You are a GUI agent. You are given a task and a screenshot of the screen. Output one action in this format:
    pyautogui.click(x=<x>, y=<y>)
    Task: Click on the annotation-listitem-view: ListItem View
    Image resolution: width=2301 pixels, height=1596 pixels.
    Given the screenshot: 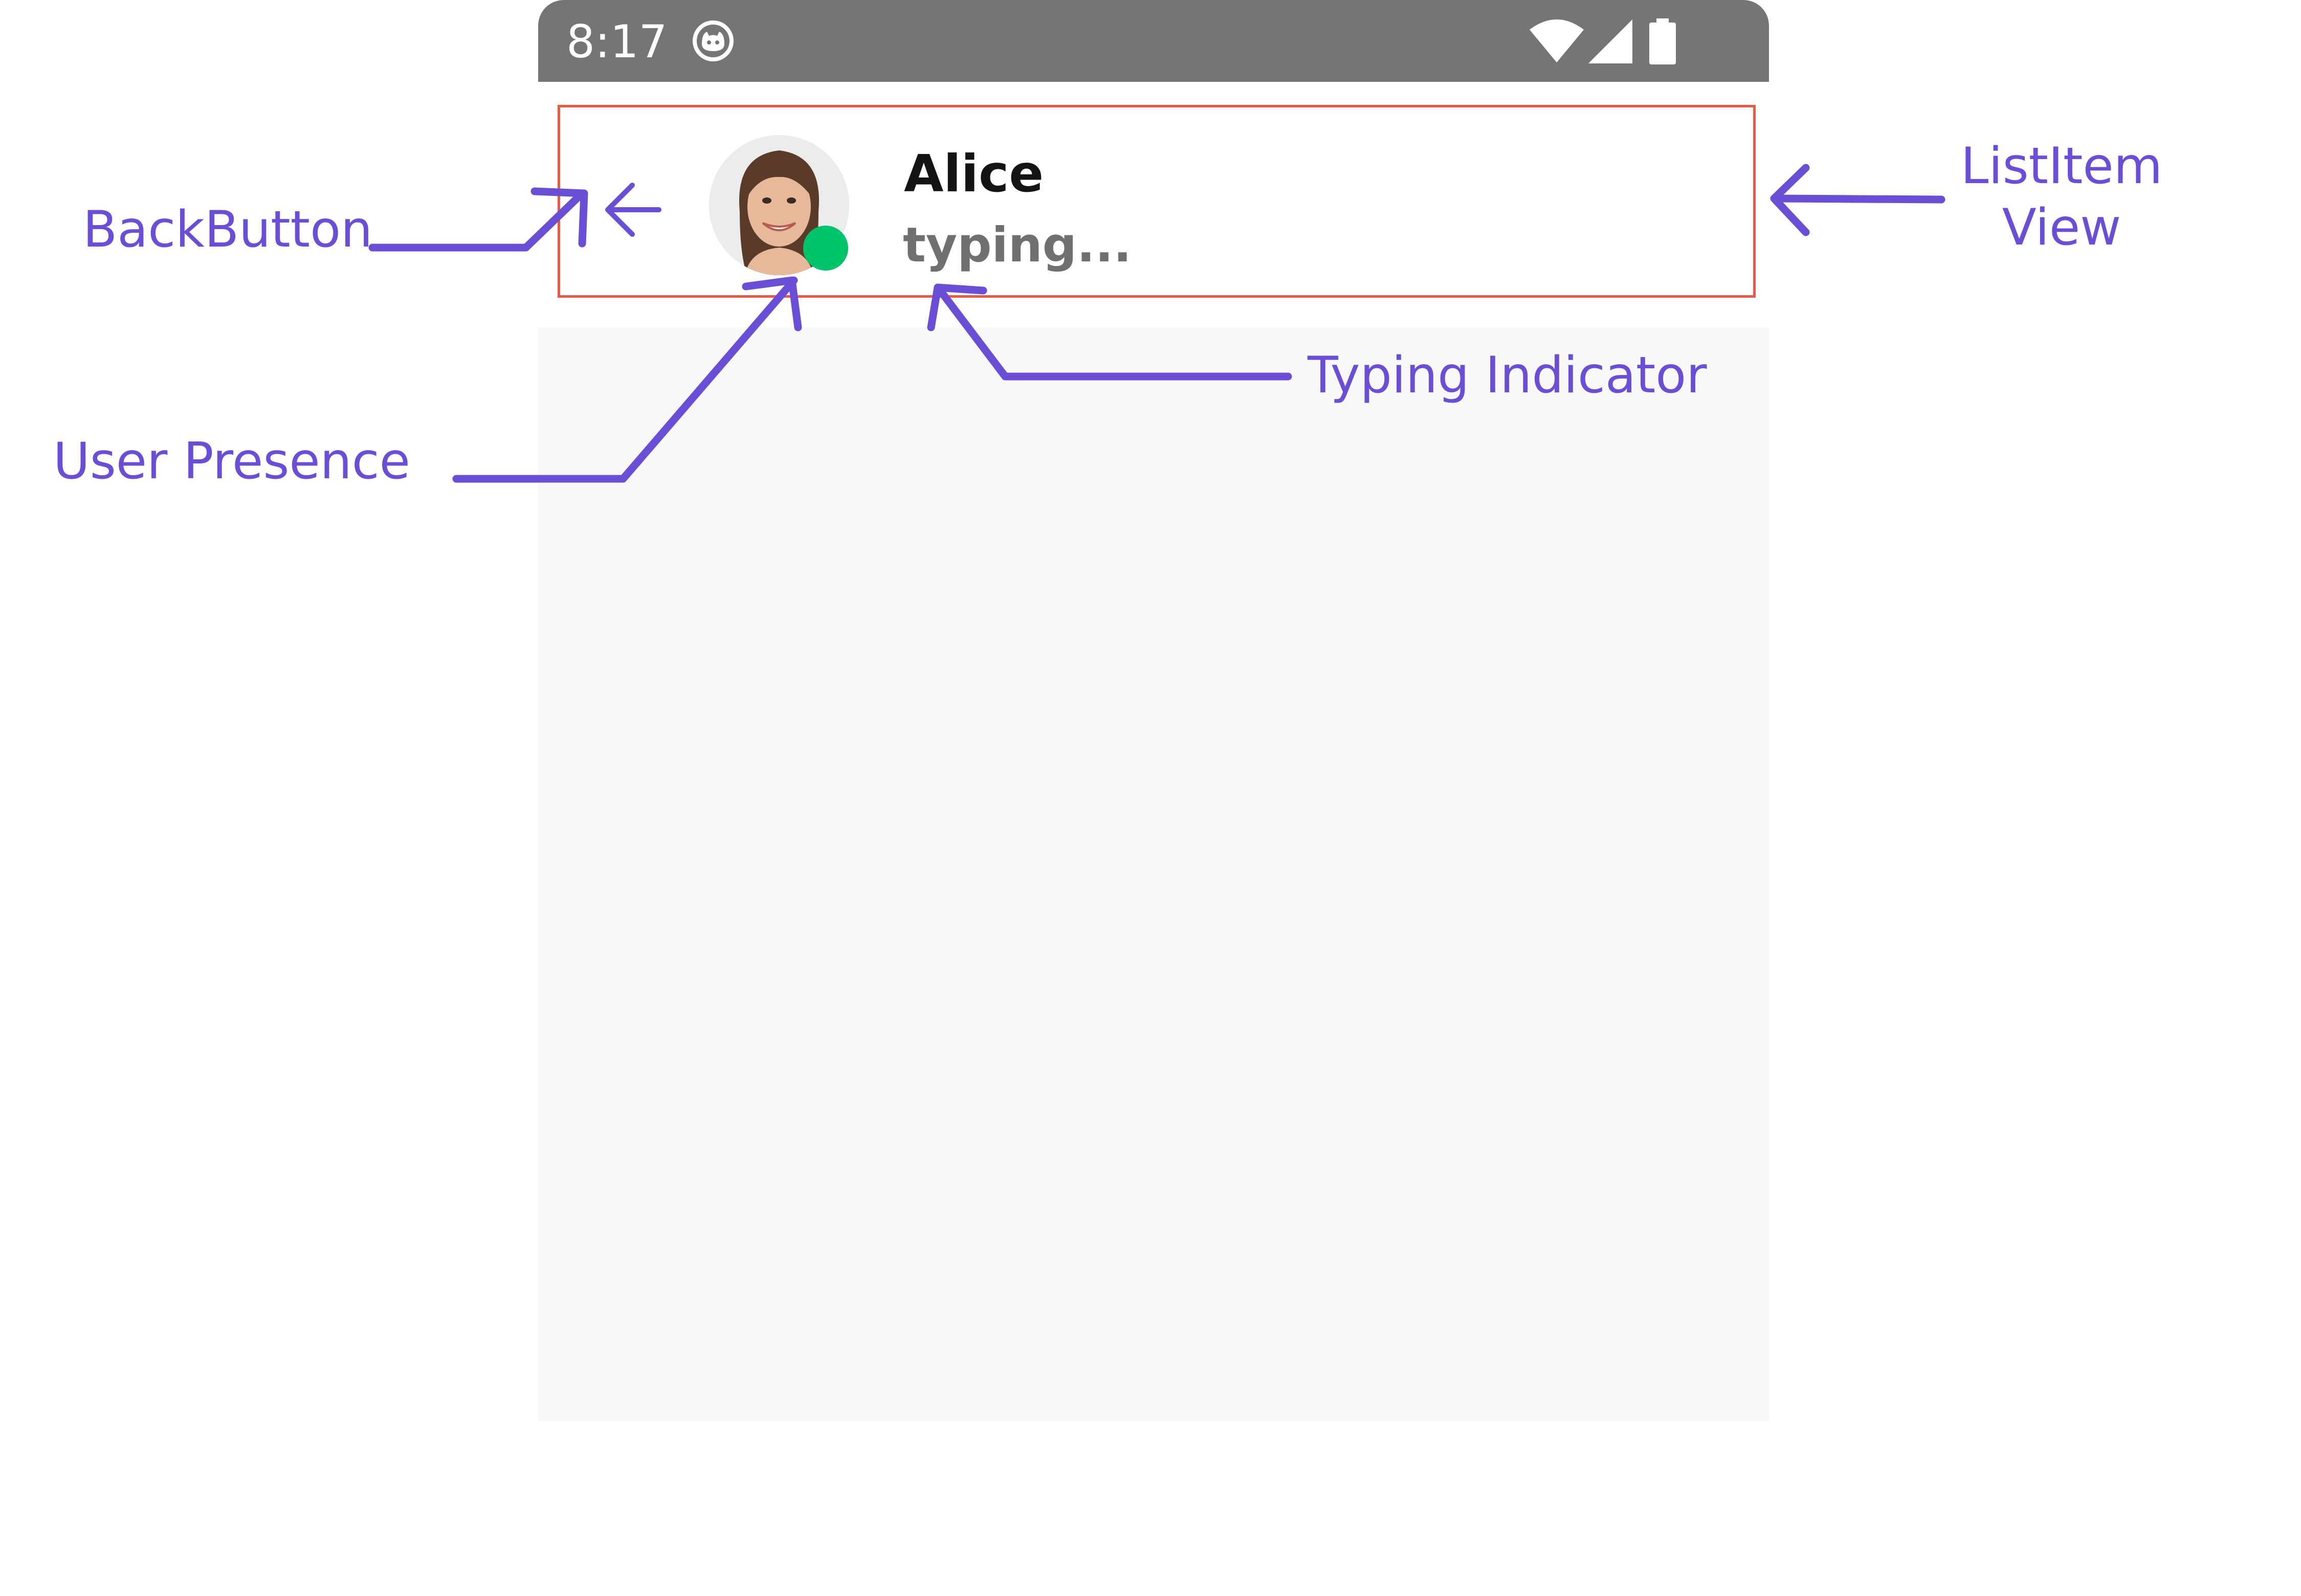 What is the action you would take?
    pyautogui.click(x=2061, y=197)
    